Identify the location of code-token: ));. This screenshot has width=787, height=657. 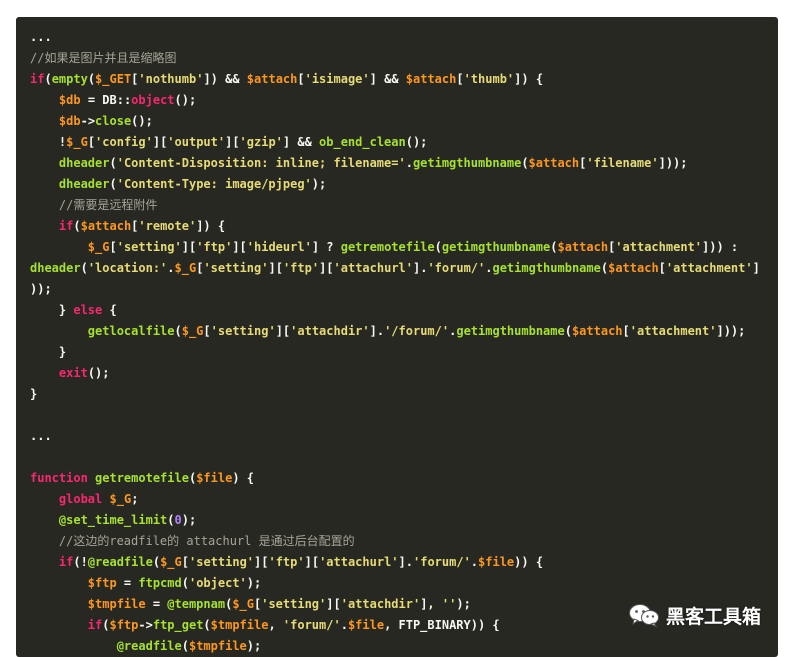
(41, 289).